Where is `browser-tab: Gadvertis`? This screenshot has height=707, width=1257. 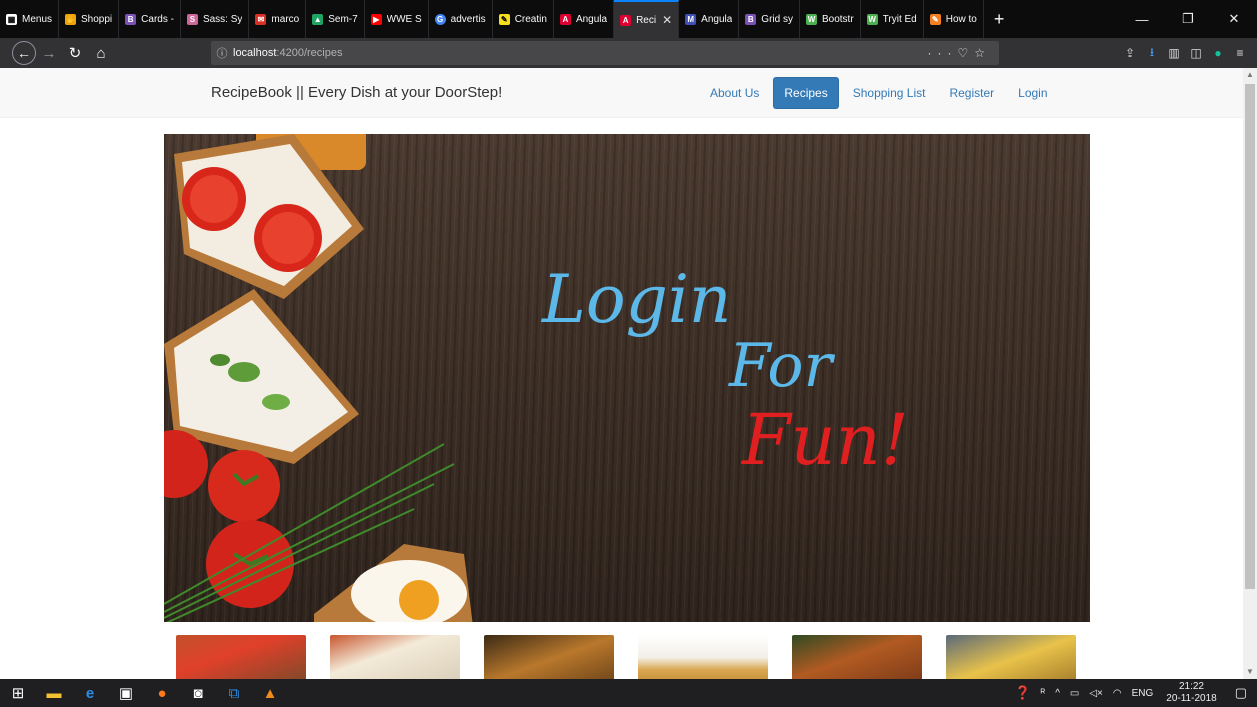
browser-tab: Gadvertis is located at coordinates (461, 19).